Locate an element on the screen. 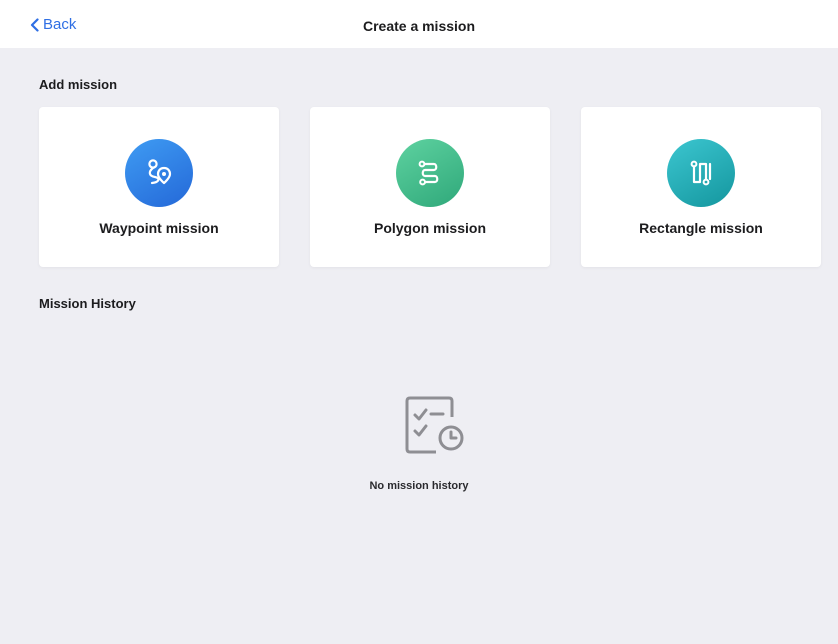  rectangle-route-icon is located at coordinates (701, 173).